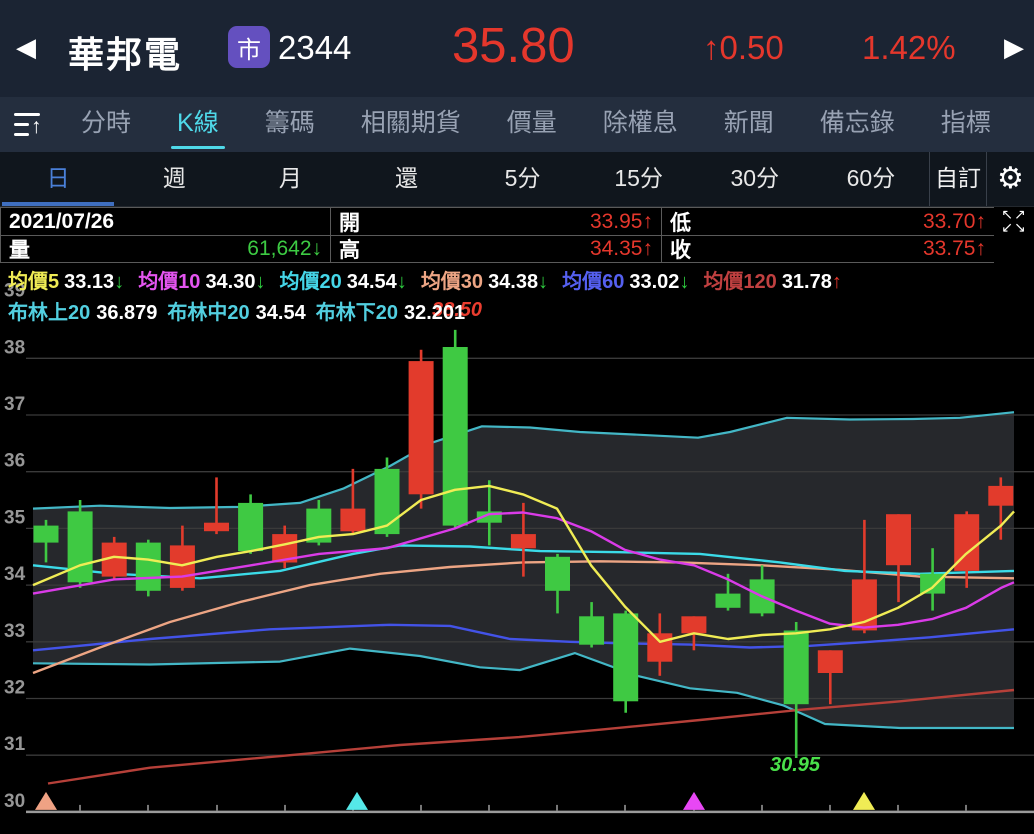 This screenshot has width=1034, height=834. Describe the element at coordinates (343, 281) in the screenshot. I see `ma20-legend: 均價20 34.54↓` at that location.